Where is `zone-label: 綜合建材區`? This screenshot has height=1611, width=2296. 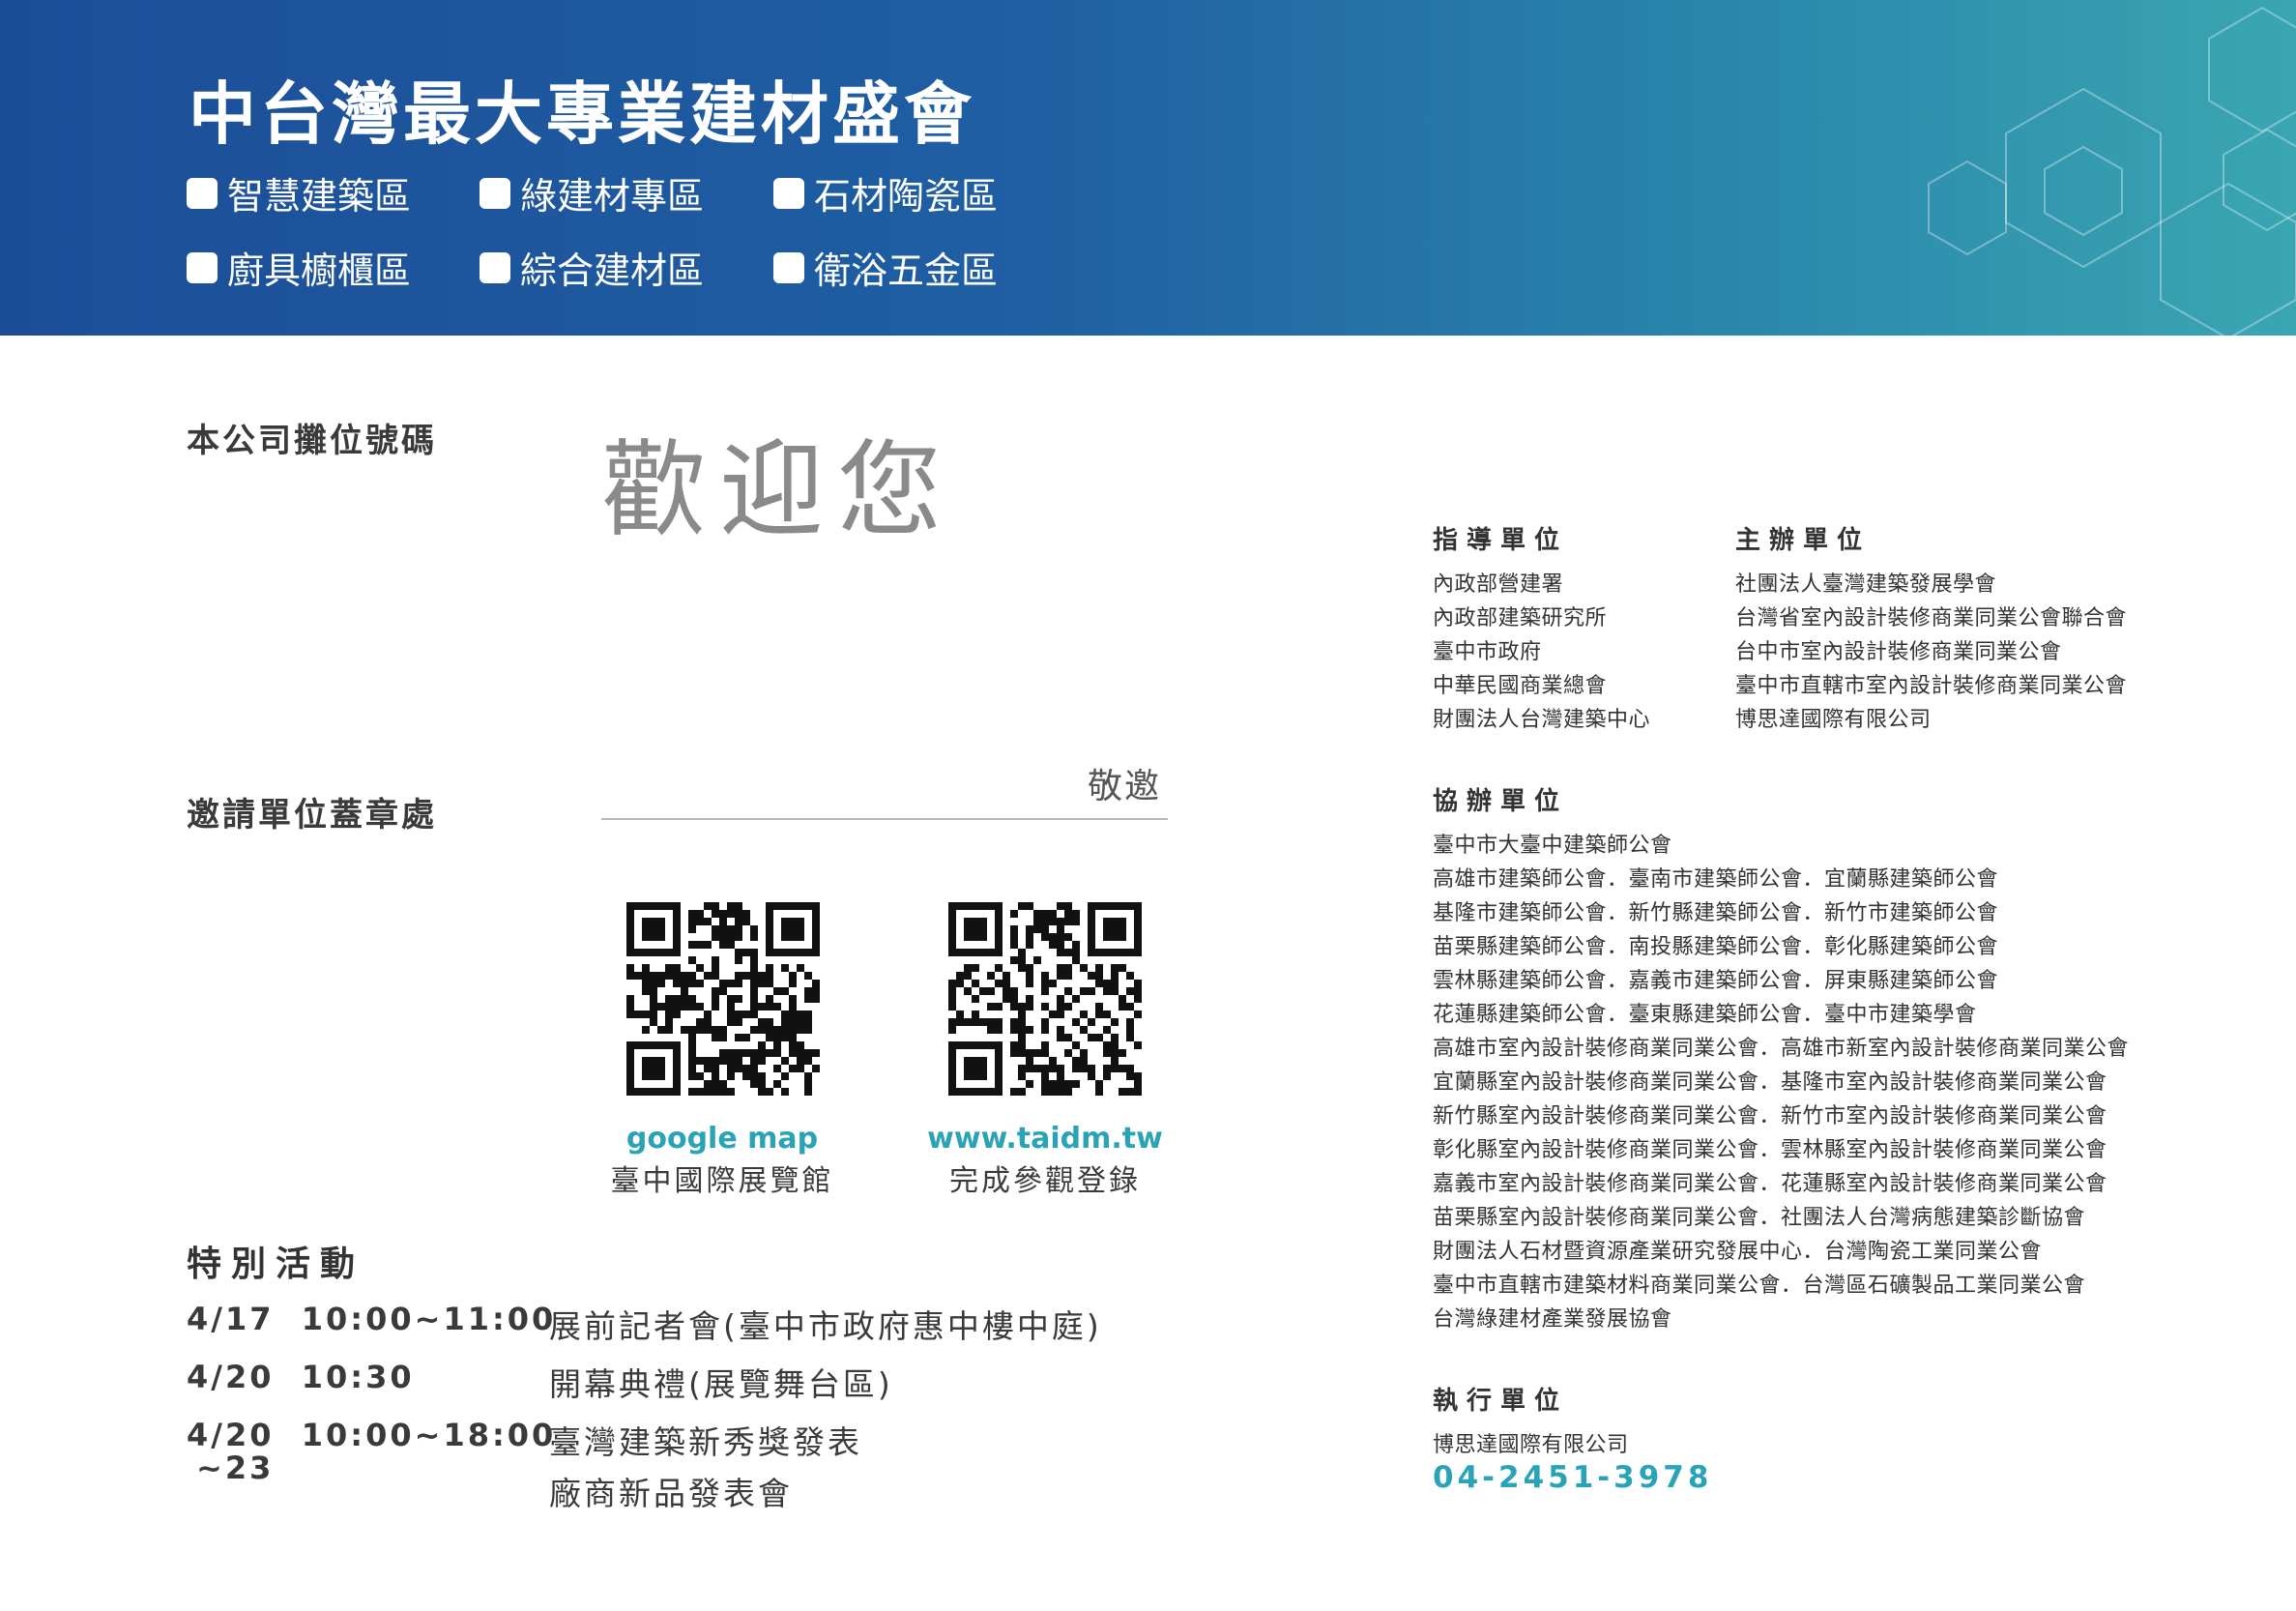 zone-label: 綜合建材區 is located at coordinates (613, 270).